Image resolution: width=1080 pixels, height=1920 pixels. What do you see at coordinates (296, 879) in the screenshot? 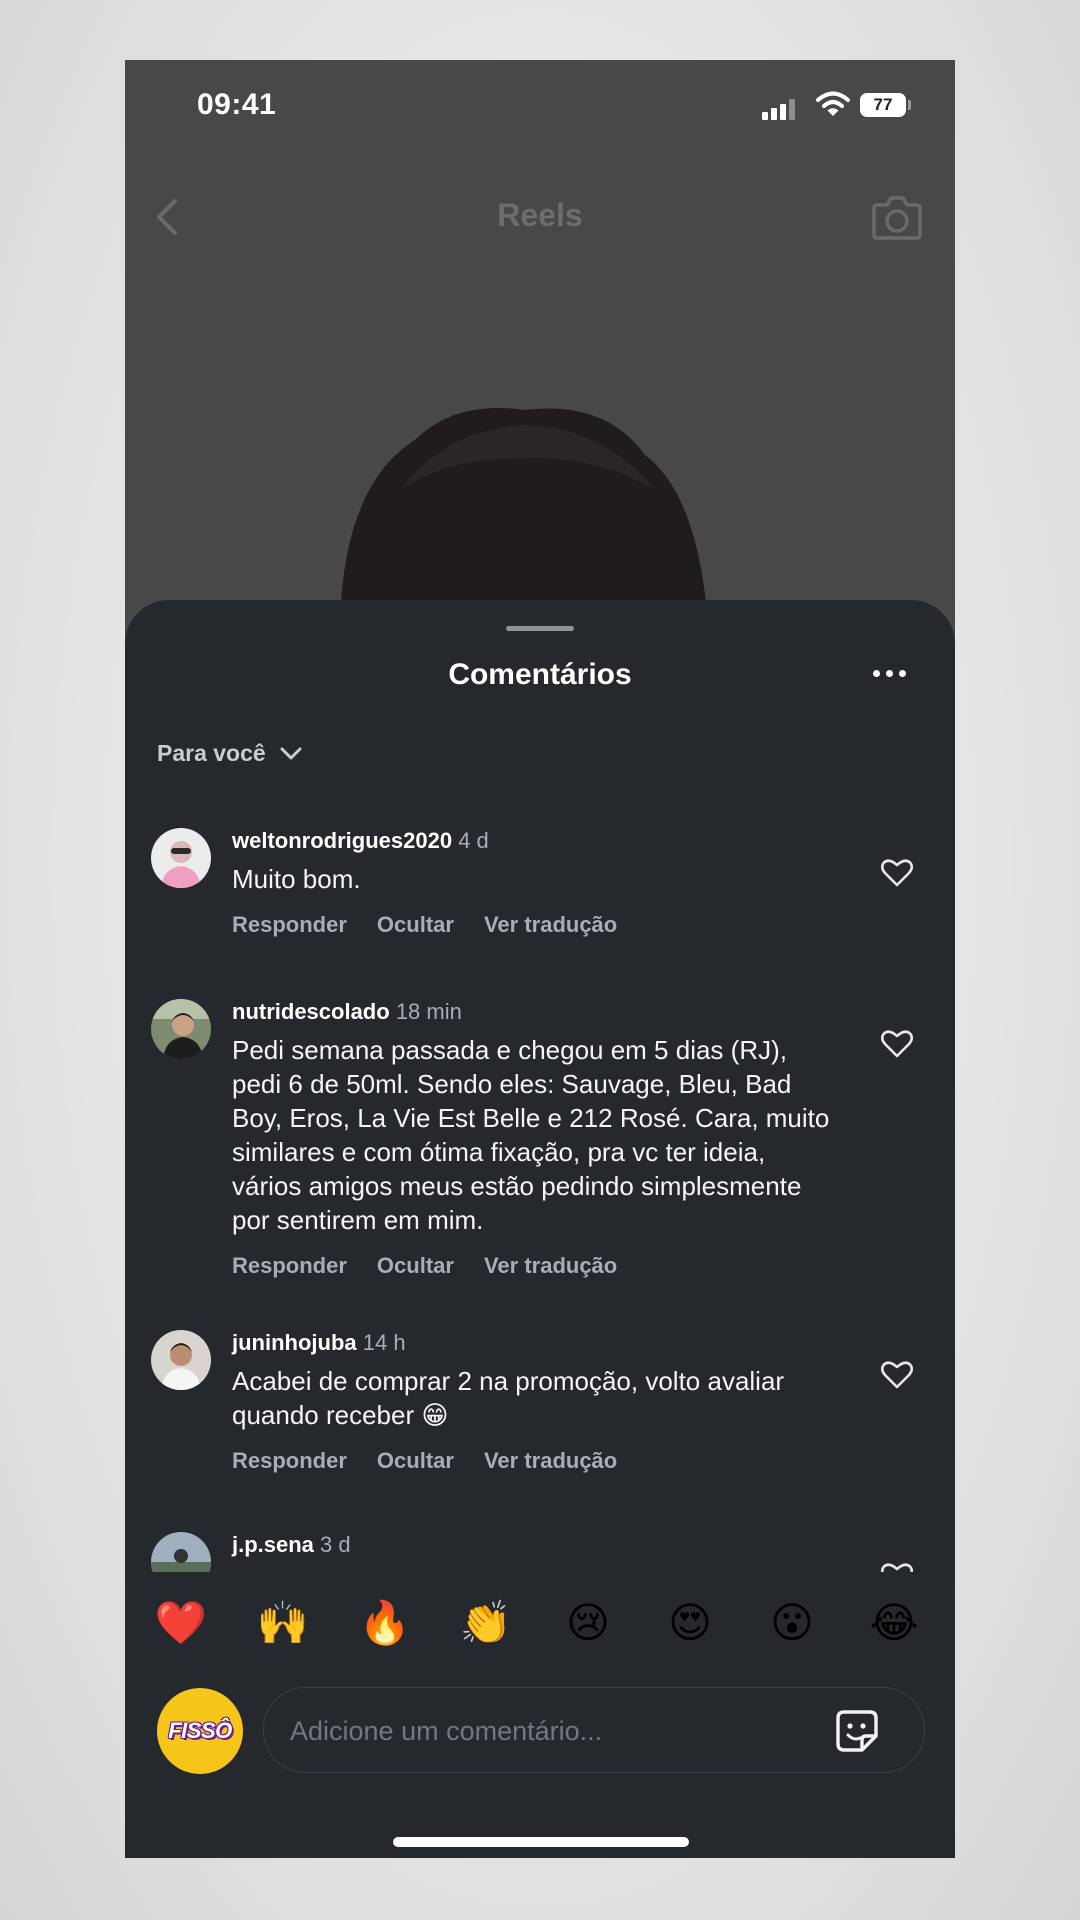
I see `comment-text: Muito bom.` at bounding box center [296, 879].